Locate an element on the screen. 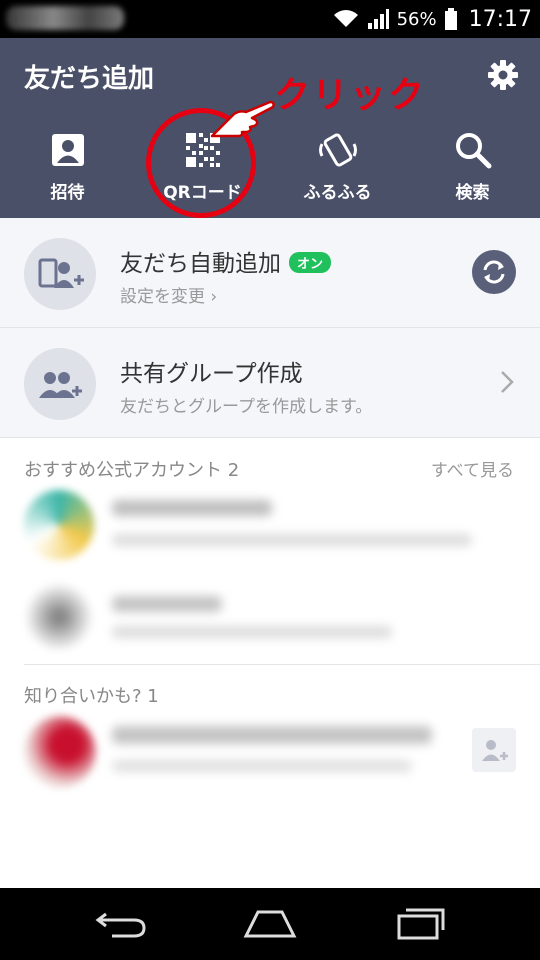 The image size is (540, 960). group-avatar is located at coordinates (60, 384).